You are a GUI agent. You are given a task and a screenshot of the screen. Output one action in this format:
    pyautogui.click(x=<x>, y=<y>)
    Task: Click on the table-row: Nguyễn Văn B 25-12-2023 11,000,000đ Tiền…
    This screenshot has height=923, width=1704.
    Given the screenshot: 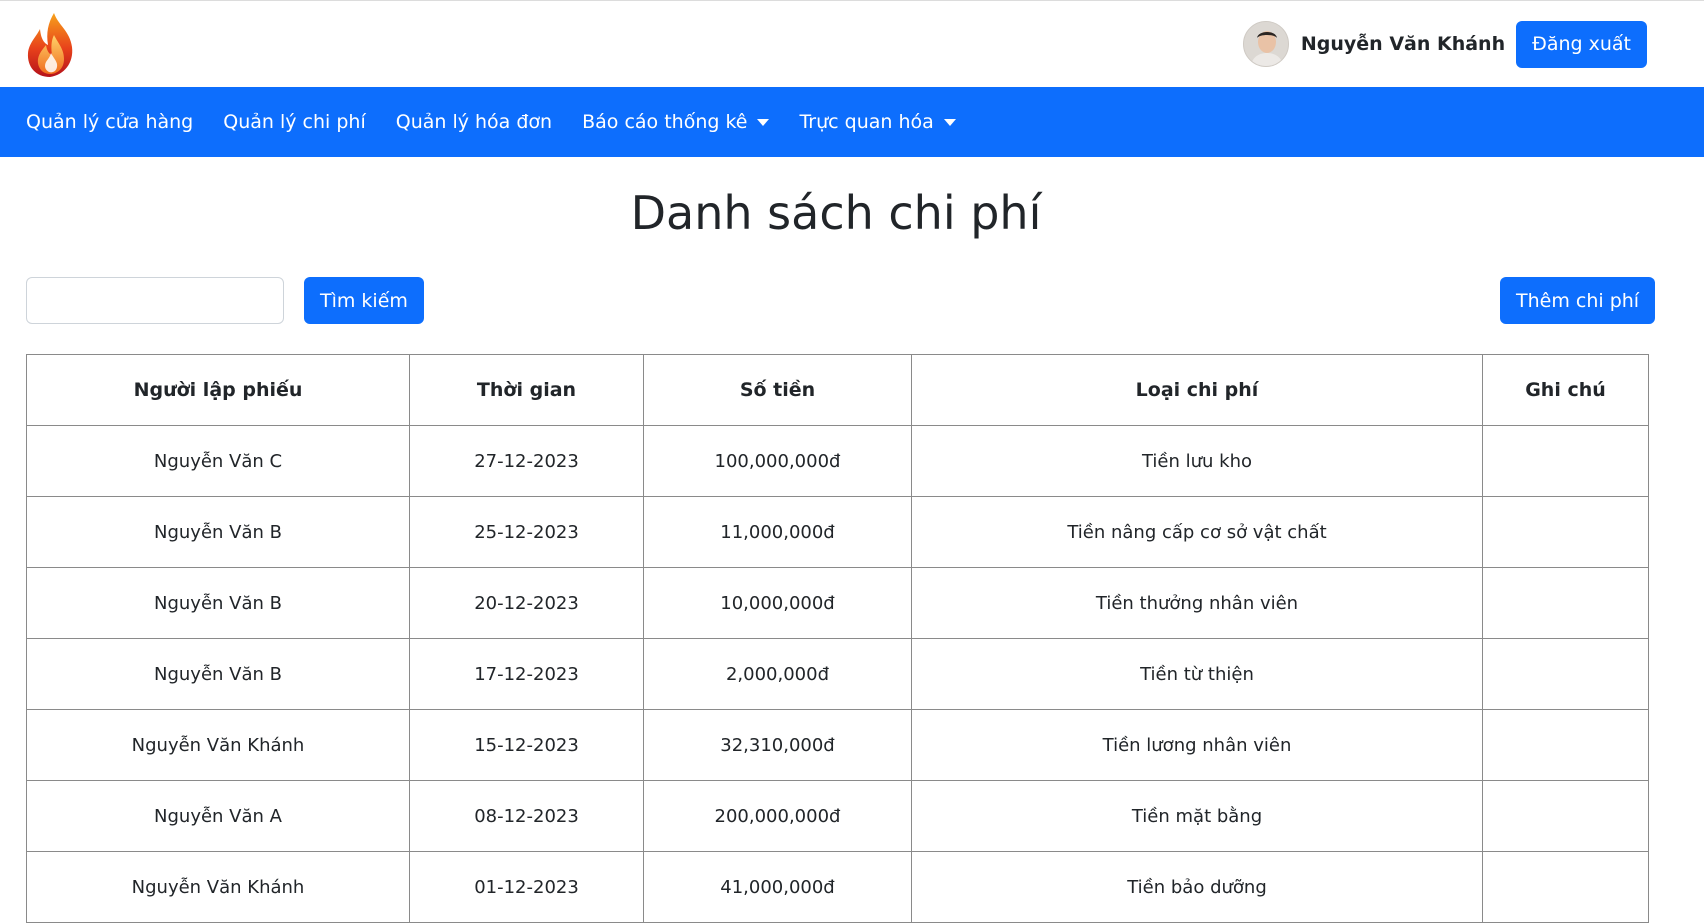 What is the action you would take?
    pyautogui.click(x=837, y=532)
    